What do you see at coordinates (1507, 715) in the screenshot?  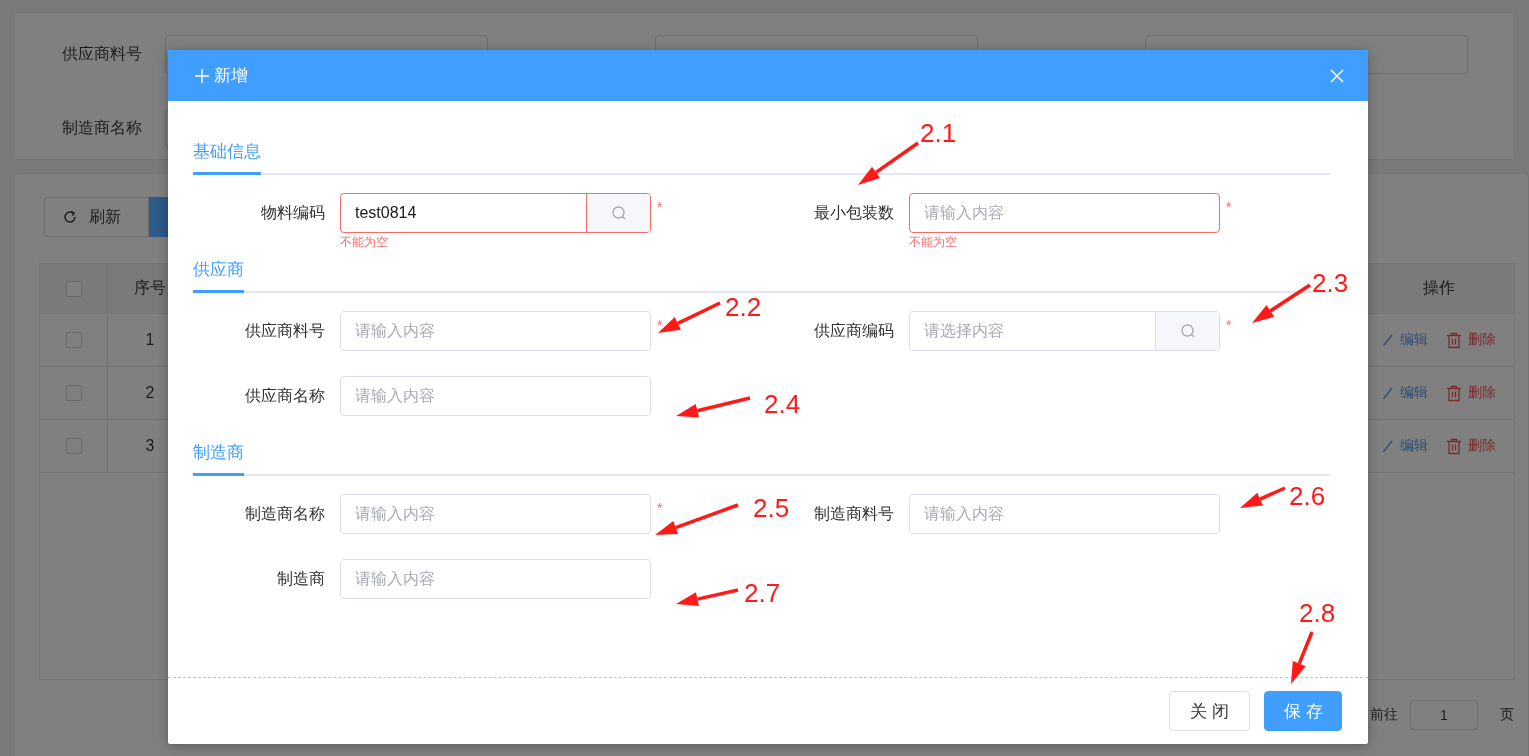 I see `pagination-label: 页` at bounding box center [1507, 715].